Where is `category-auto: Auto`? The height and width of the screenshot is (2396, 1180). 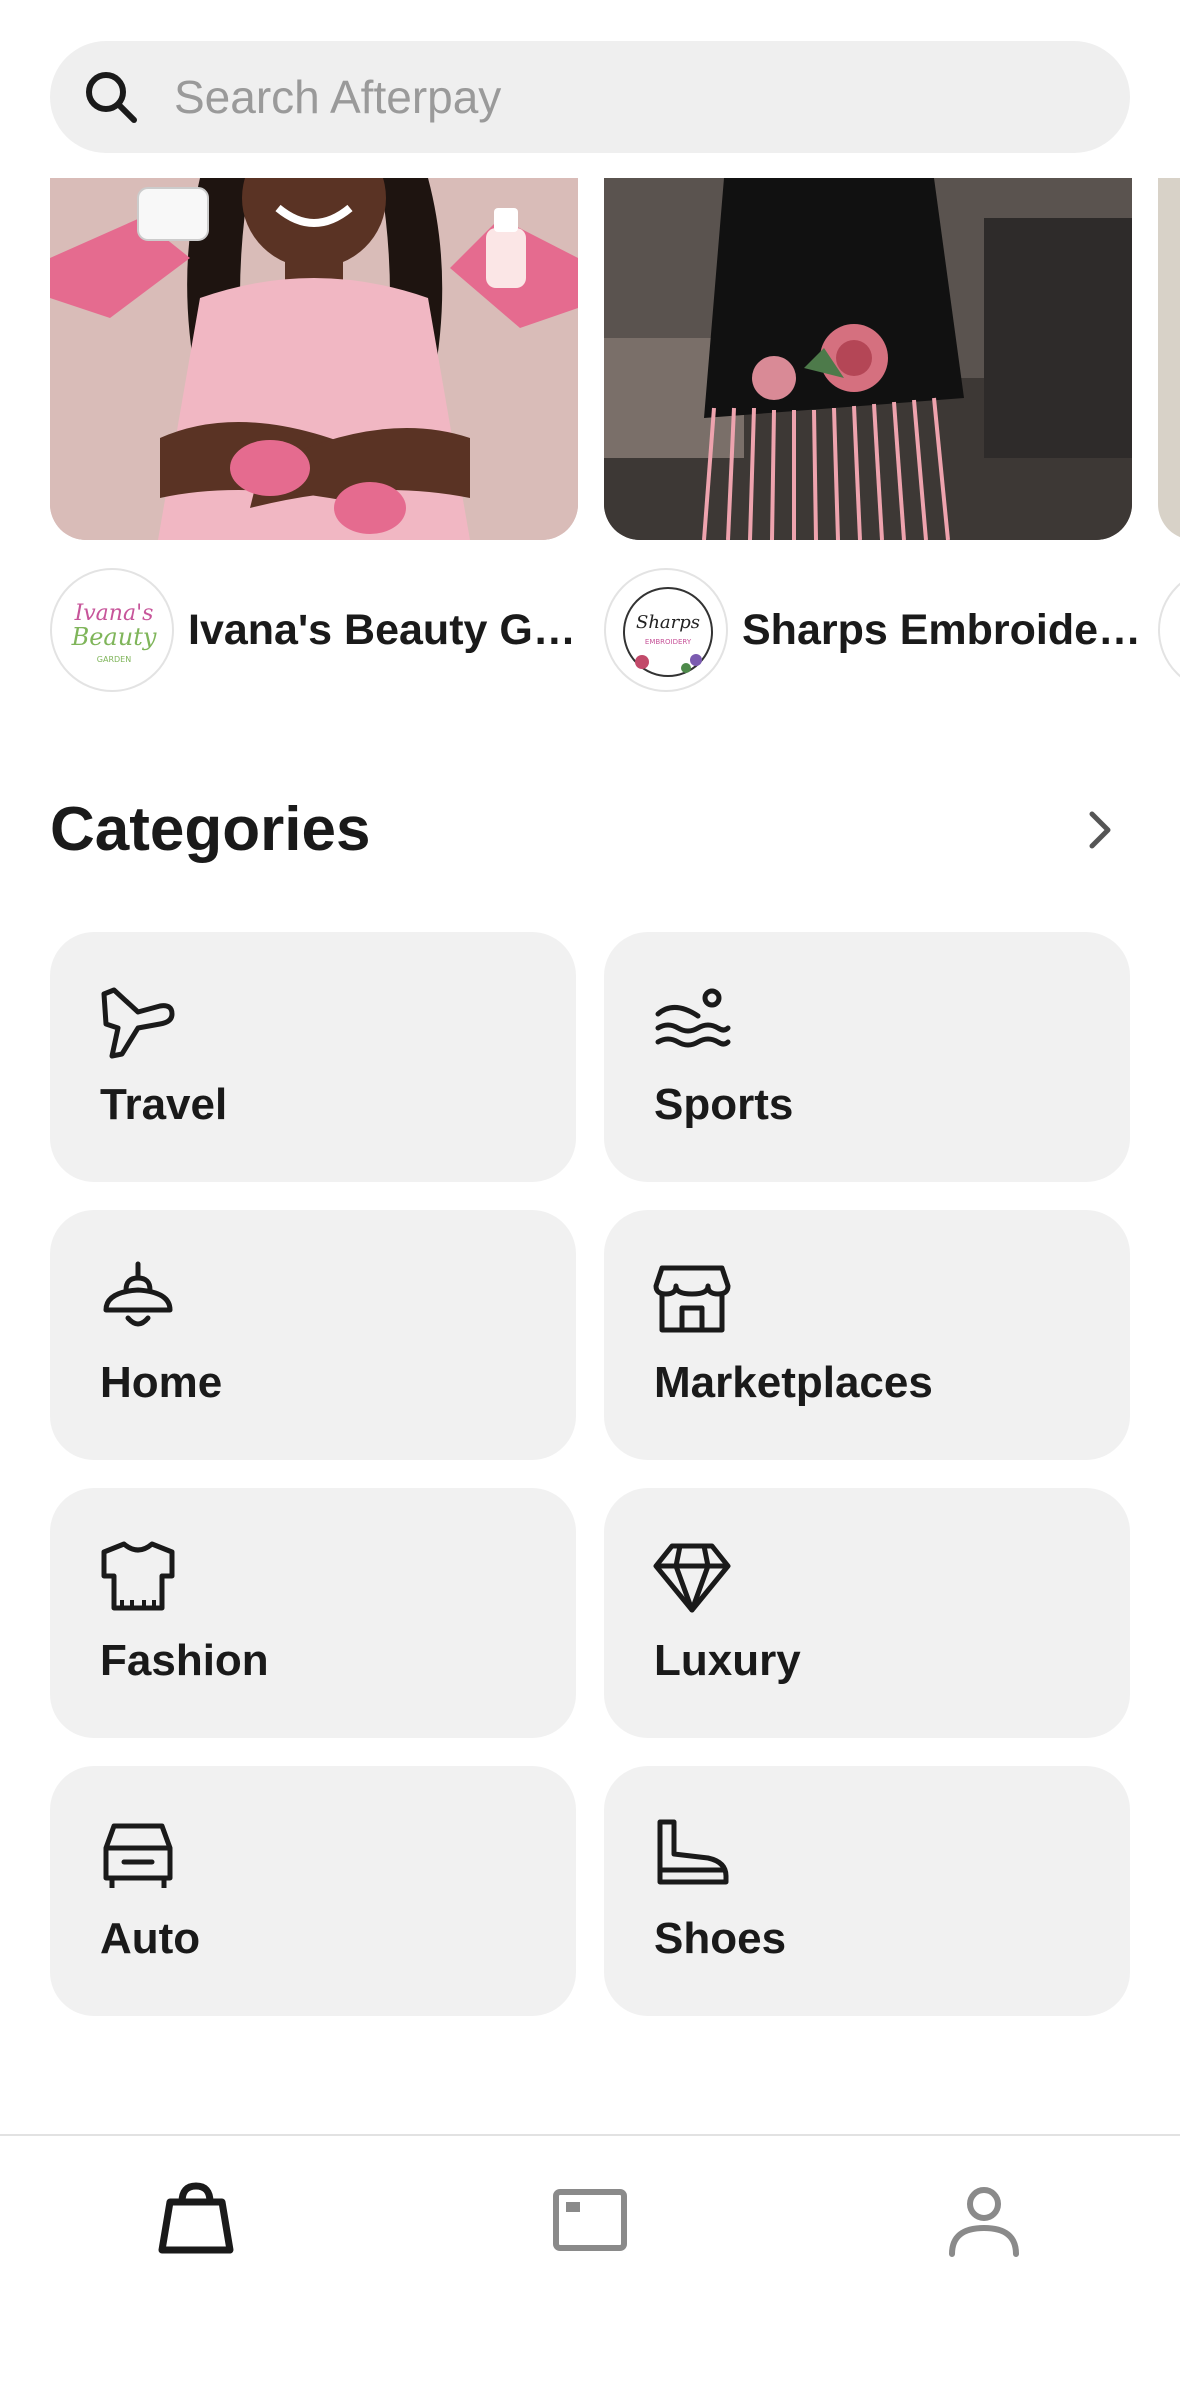
category-auto: Auto is located at coordinates (313, 1891).